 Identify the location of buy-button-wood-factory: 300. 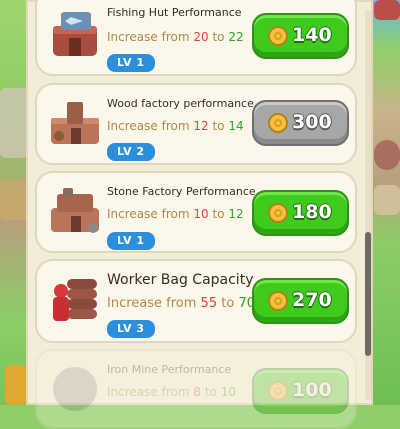
(300, 123).